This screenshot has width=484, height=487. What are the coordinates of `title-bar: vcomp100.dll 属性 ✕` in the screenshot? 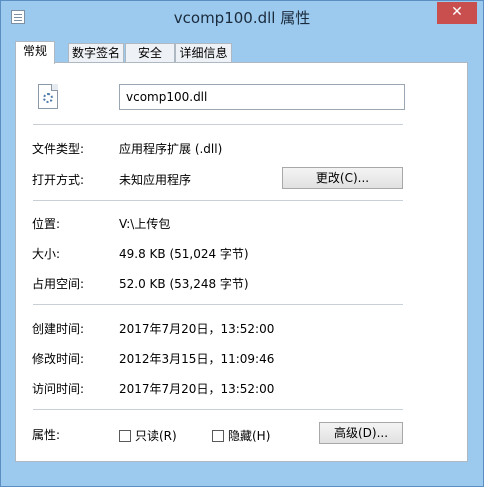 It's located at (242, 17).